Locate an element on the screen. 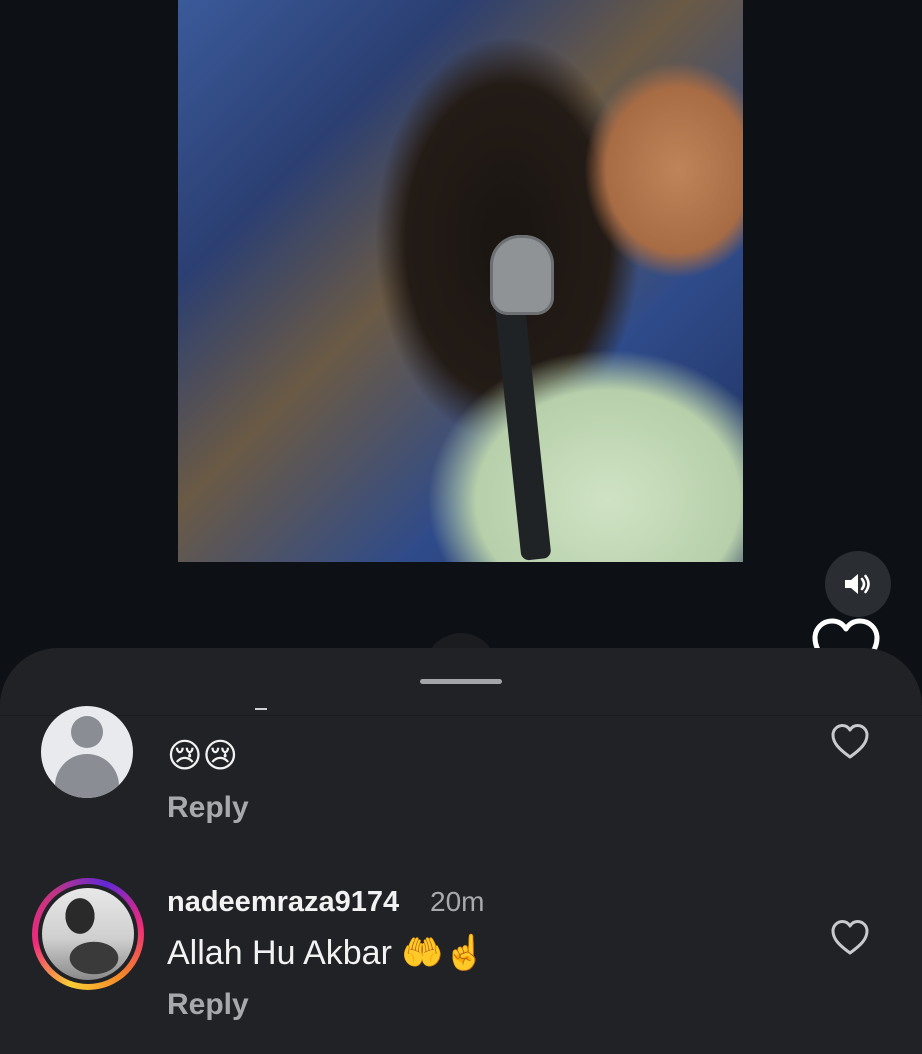 The width and height of the screenshot is (922, 1054). speaker-icon is located at coordinates (857, 584).